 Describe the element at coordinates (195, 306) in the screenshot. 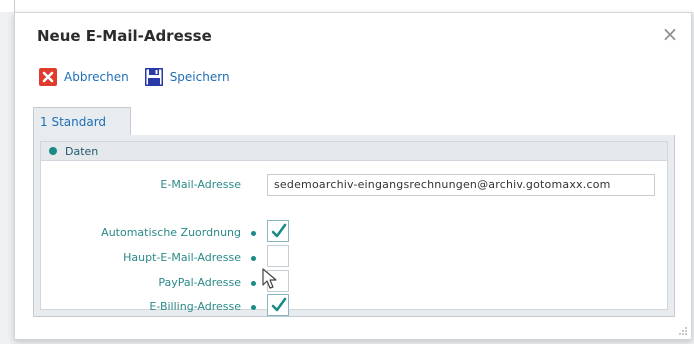

I see `ebilling-label: E-Billing-Adresse` at that location.